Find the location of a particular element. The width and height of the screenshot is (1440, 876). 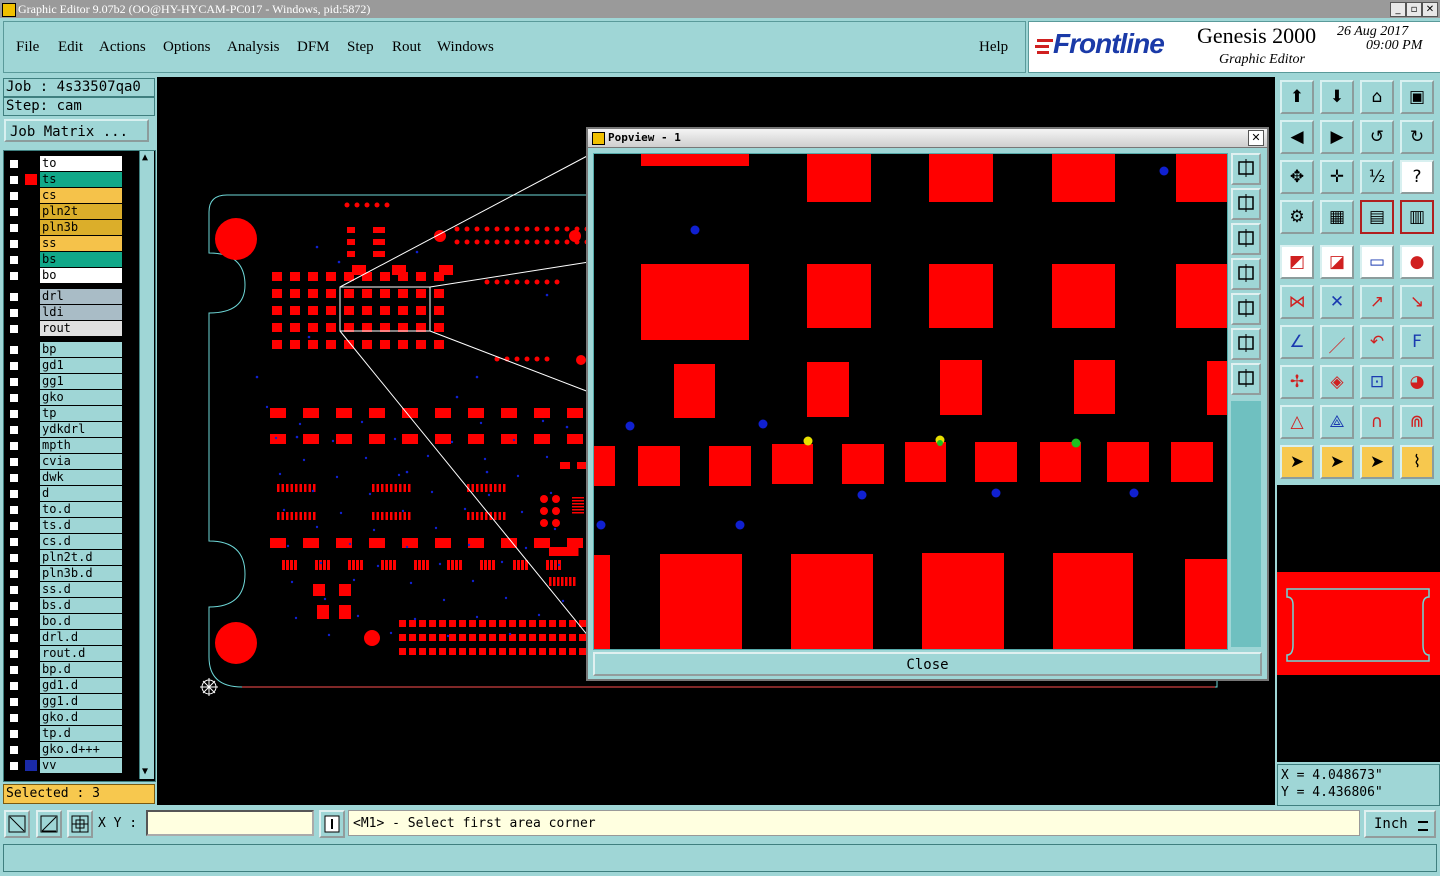

layer-row: cs.d is located at coordinates (65, 541).